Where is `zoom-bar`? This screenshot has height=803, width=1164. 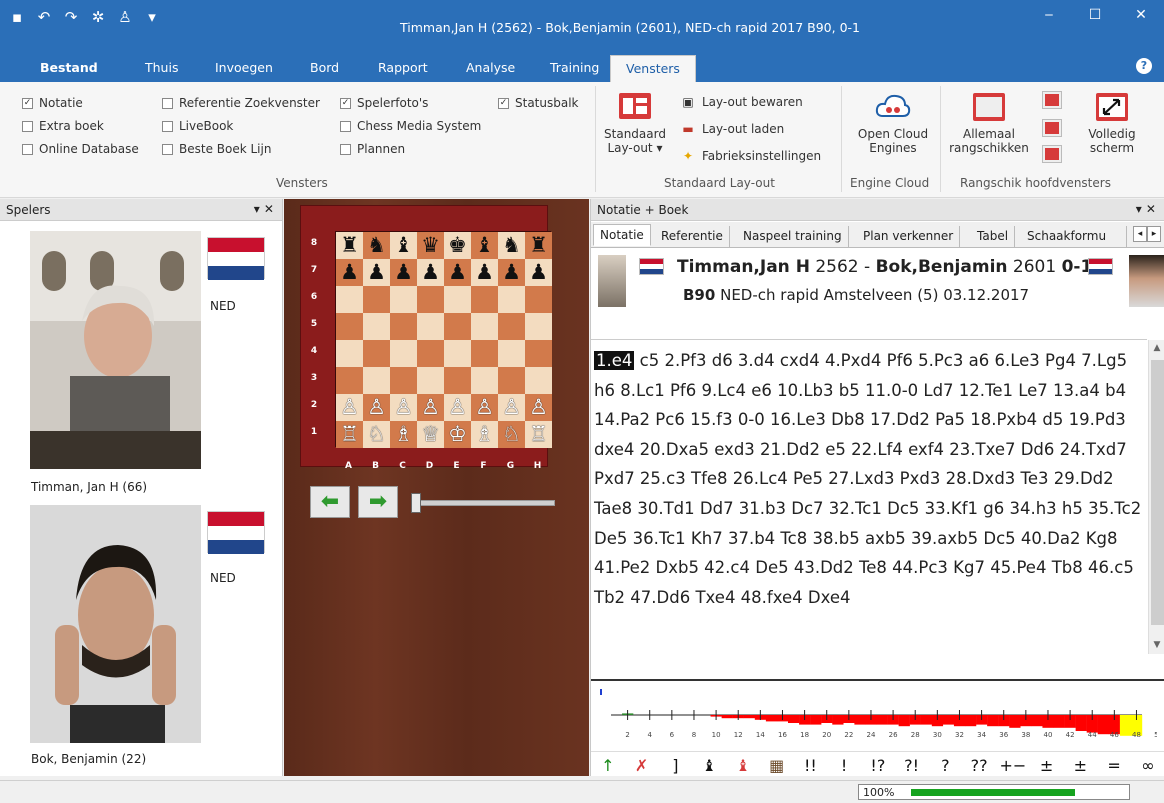 zoom-bar is located at coordinates (993, 792).